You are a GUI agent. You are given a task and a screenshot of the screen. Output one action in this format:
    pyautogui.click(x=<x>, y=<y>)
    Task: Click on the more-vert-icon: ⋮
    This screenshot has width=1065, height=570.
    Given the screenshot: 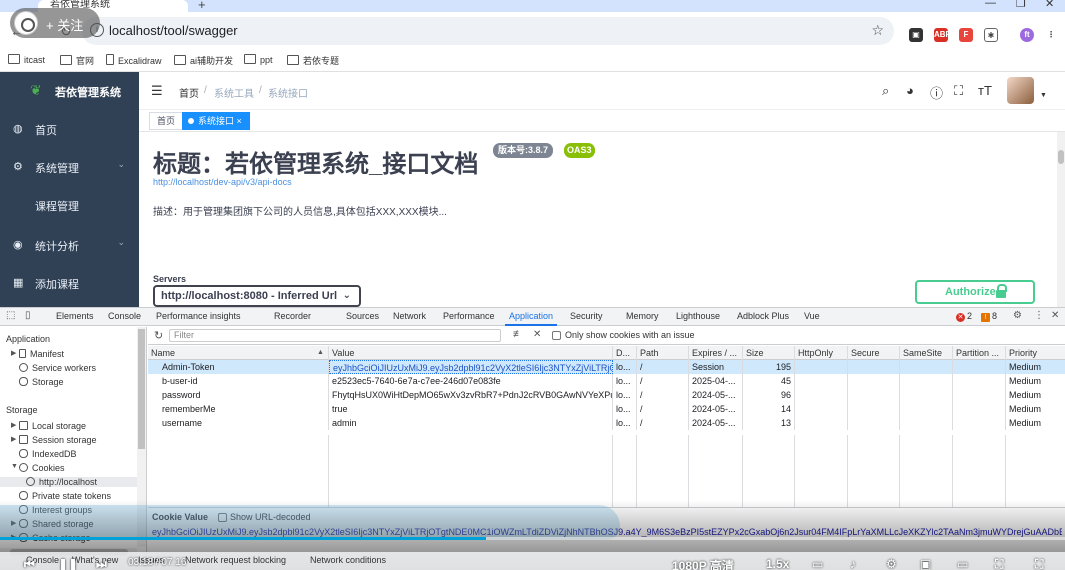 What is the action you would take?
    pyautogui.click(x=1039, y=315)
    